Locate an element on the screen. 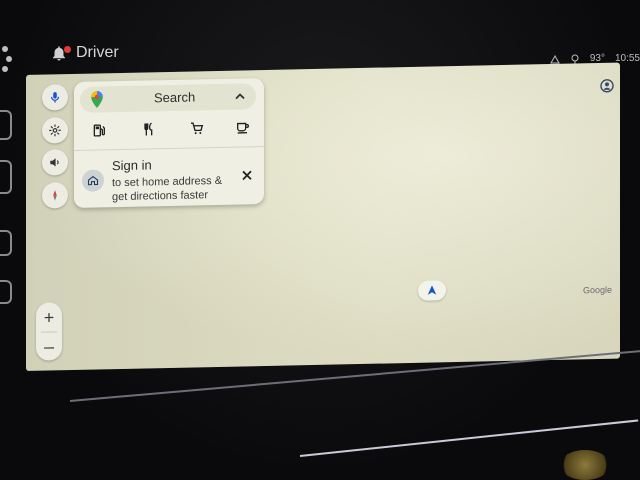  coffee-button is located at coordinates (243, 127).